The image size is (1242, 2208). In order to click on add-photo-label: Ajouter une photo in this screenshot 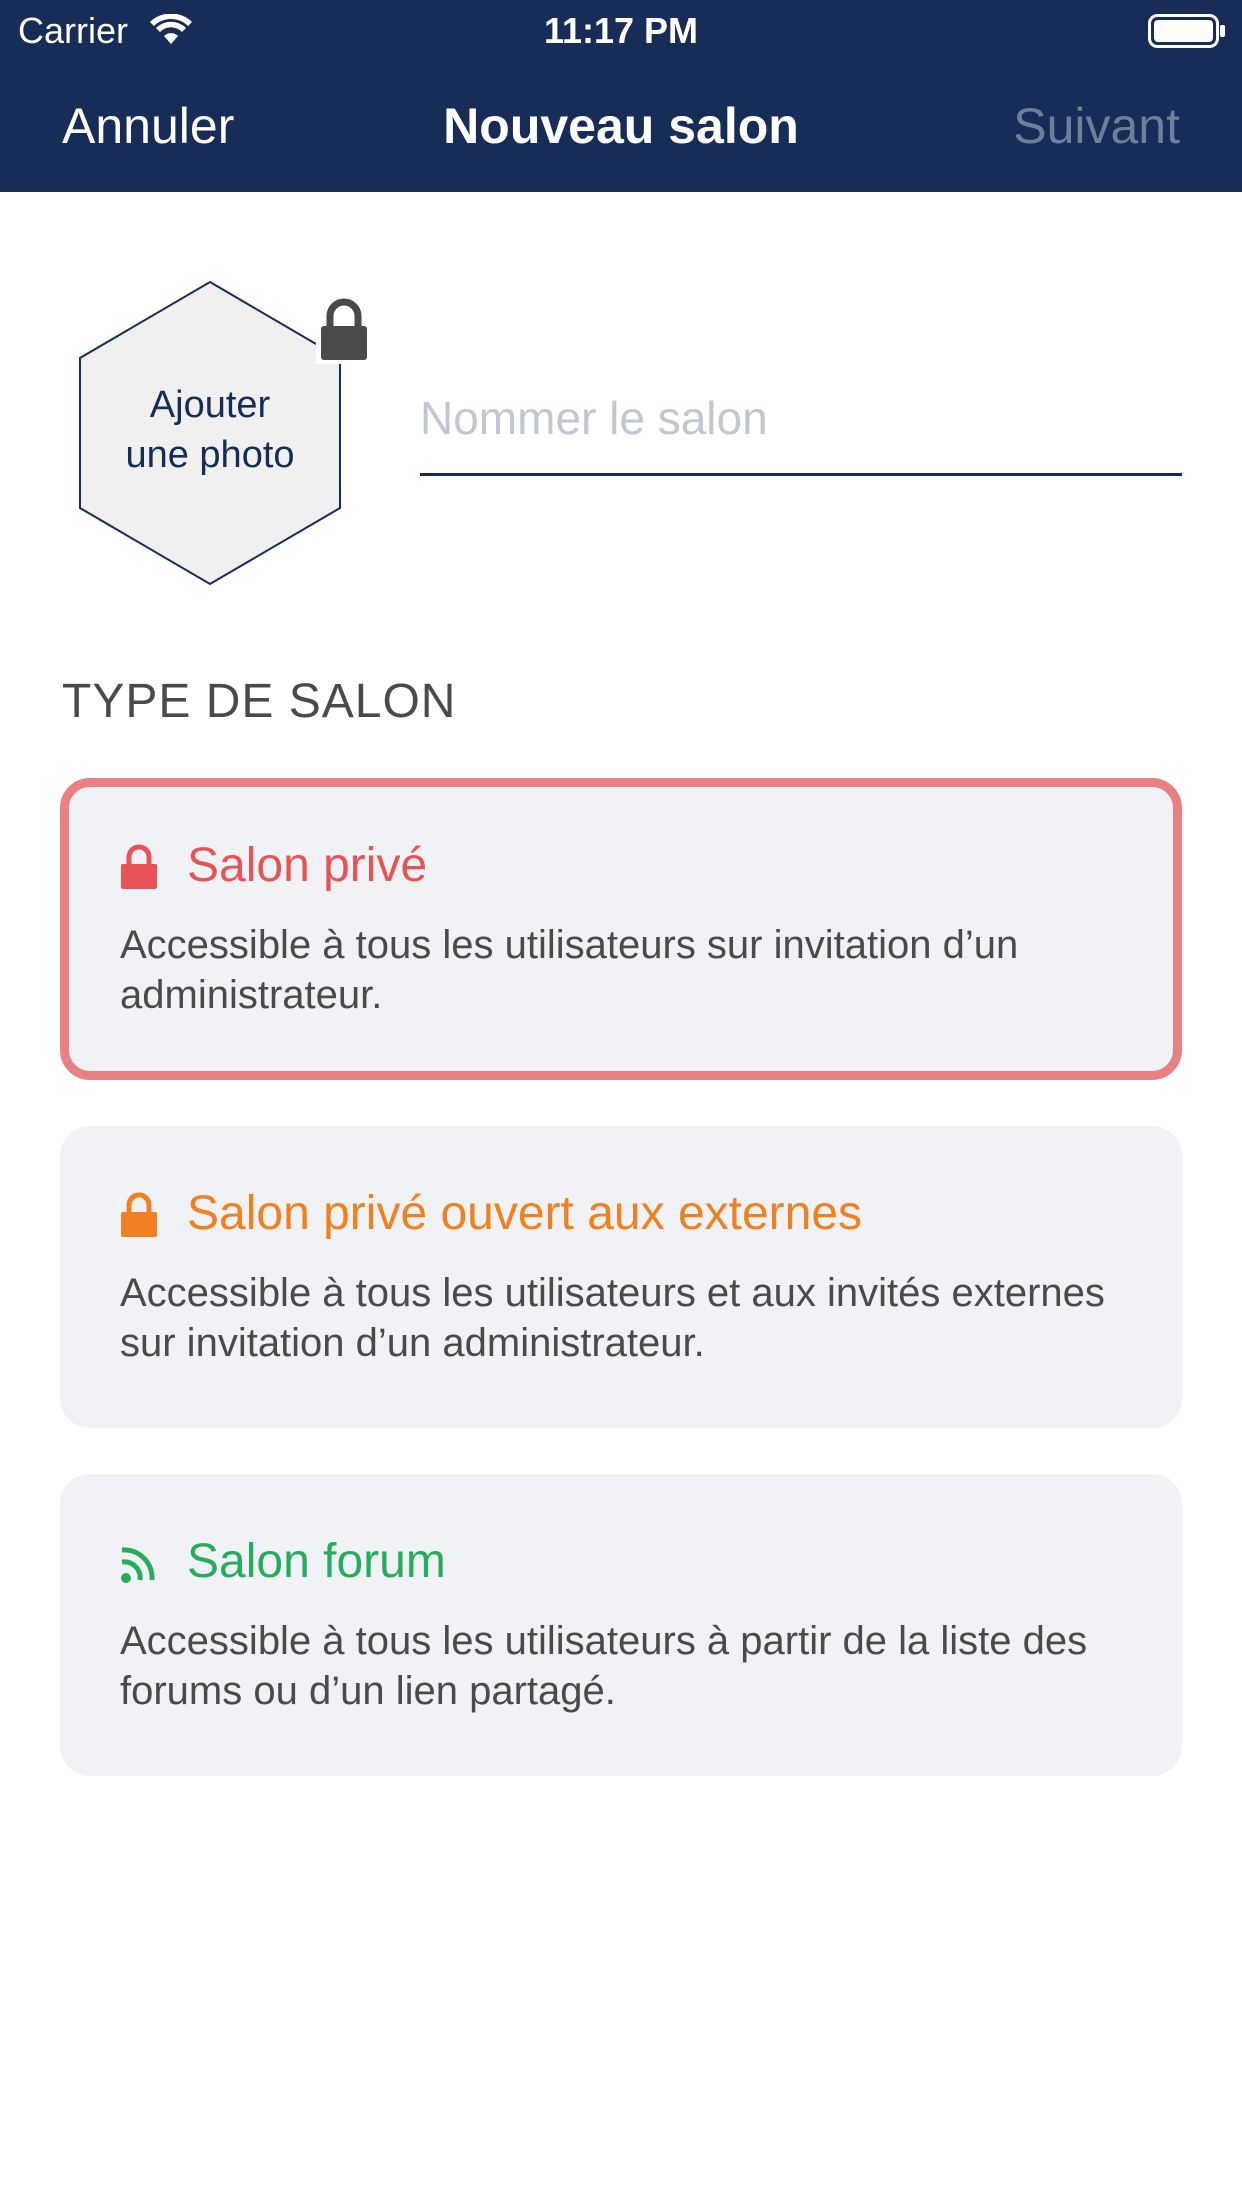, I will do `click(210, 430)`.